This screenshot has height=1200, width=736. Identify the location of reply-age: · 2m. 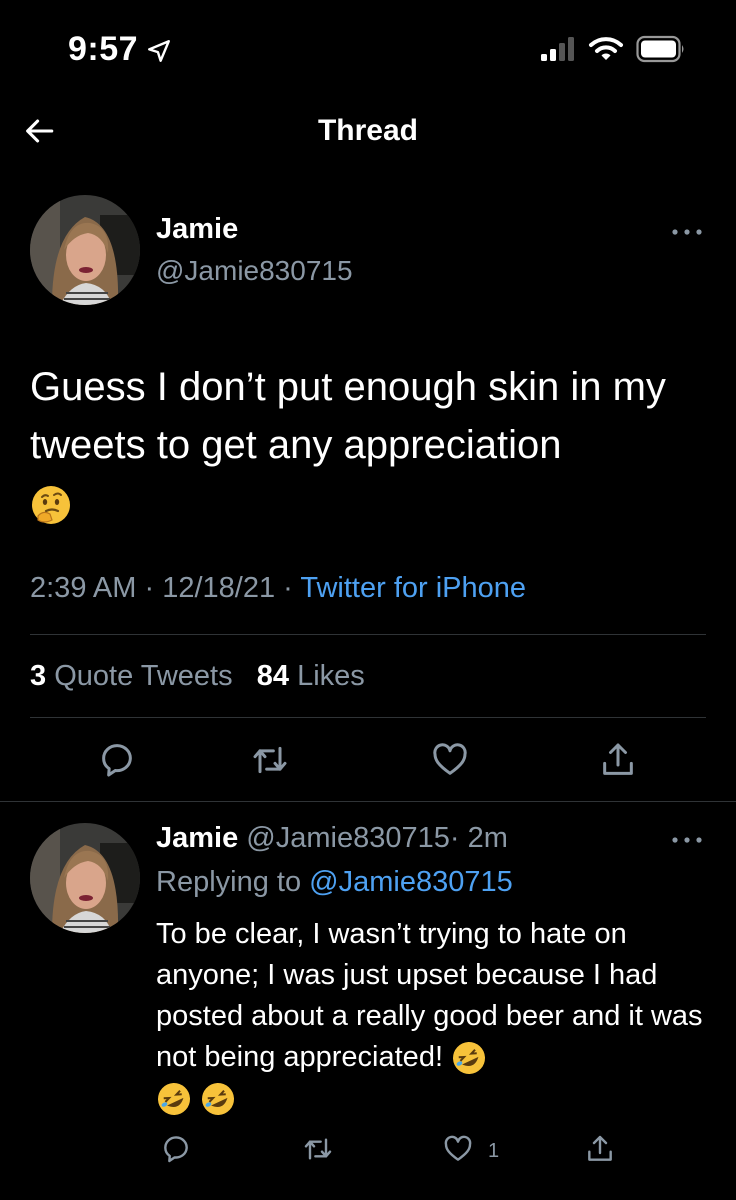
(478, 838).